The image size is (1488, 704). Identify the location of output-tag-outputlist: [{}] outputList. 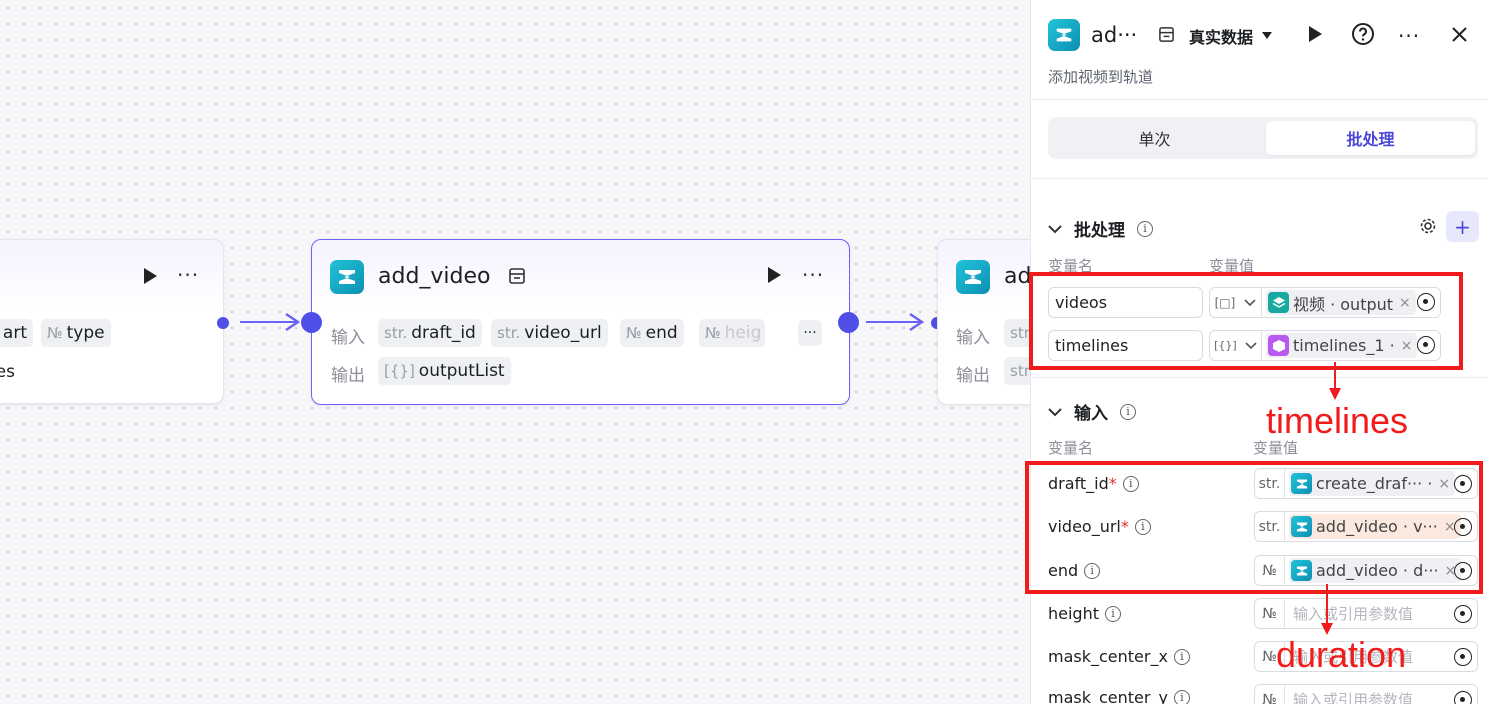
(444, 371).